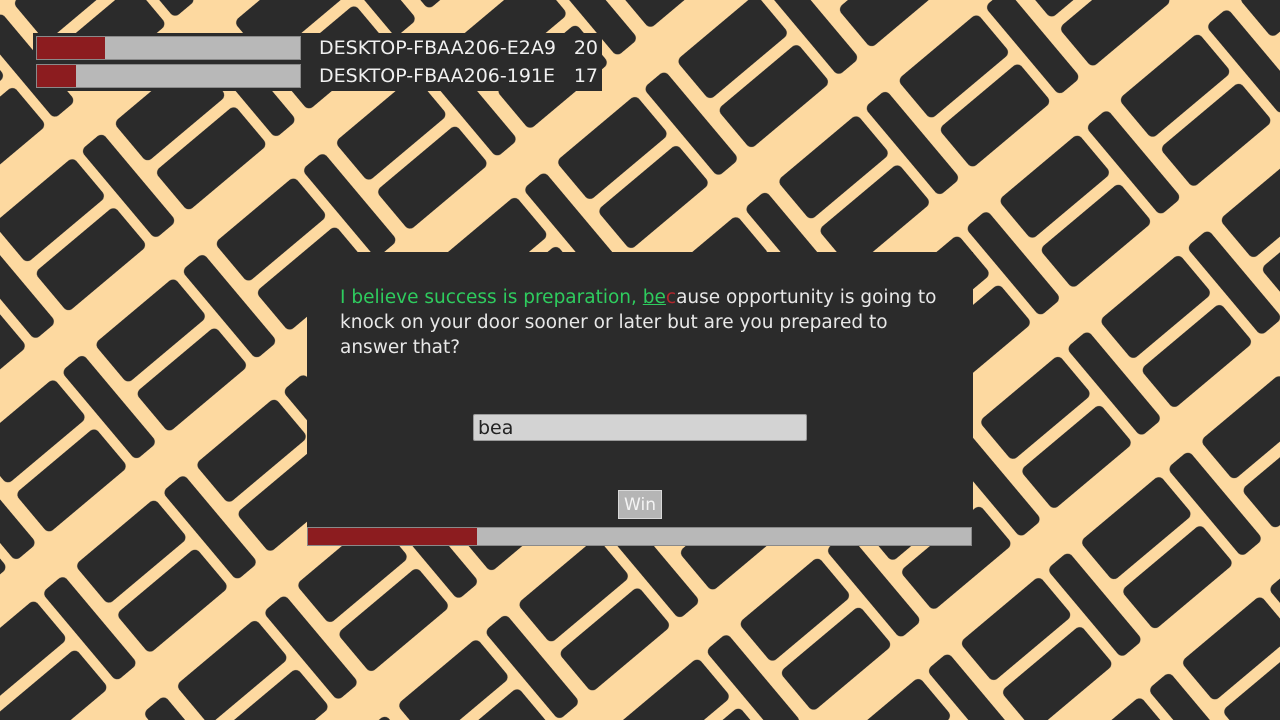 Image resolution: width=1280 pixels, height=720 pixels. I want to click on quote-error-char: c, so click(671, 297).